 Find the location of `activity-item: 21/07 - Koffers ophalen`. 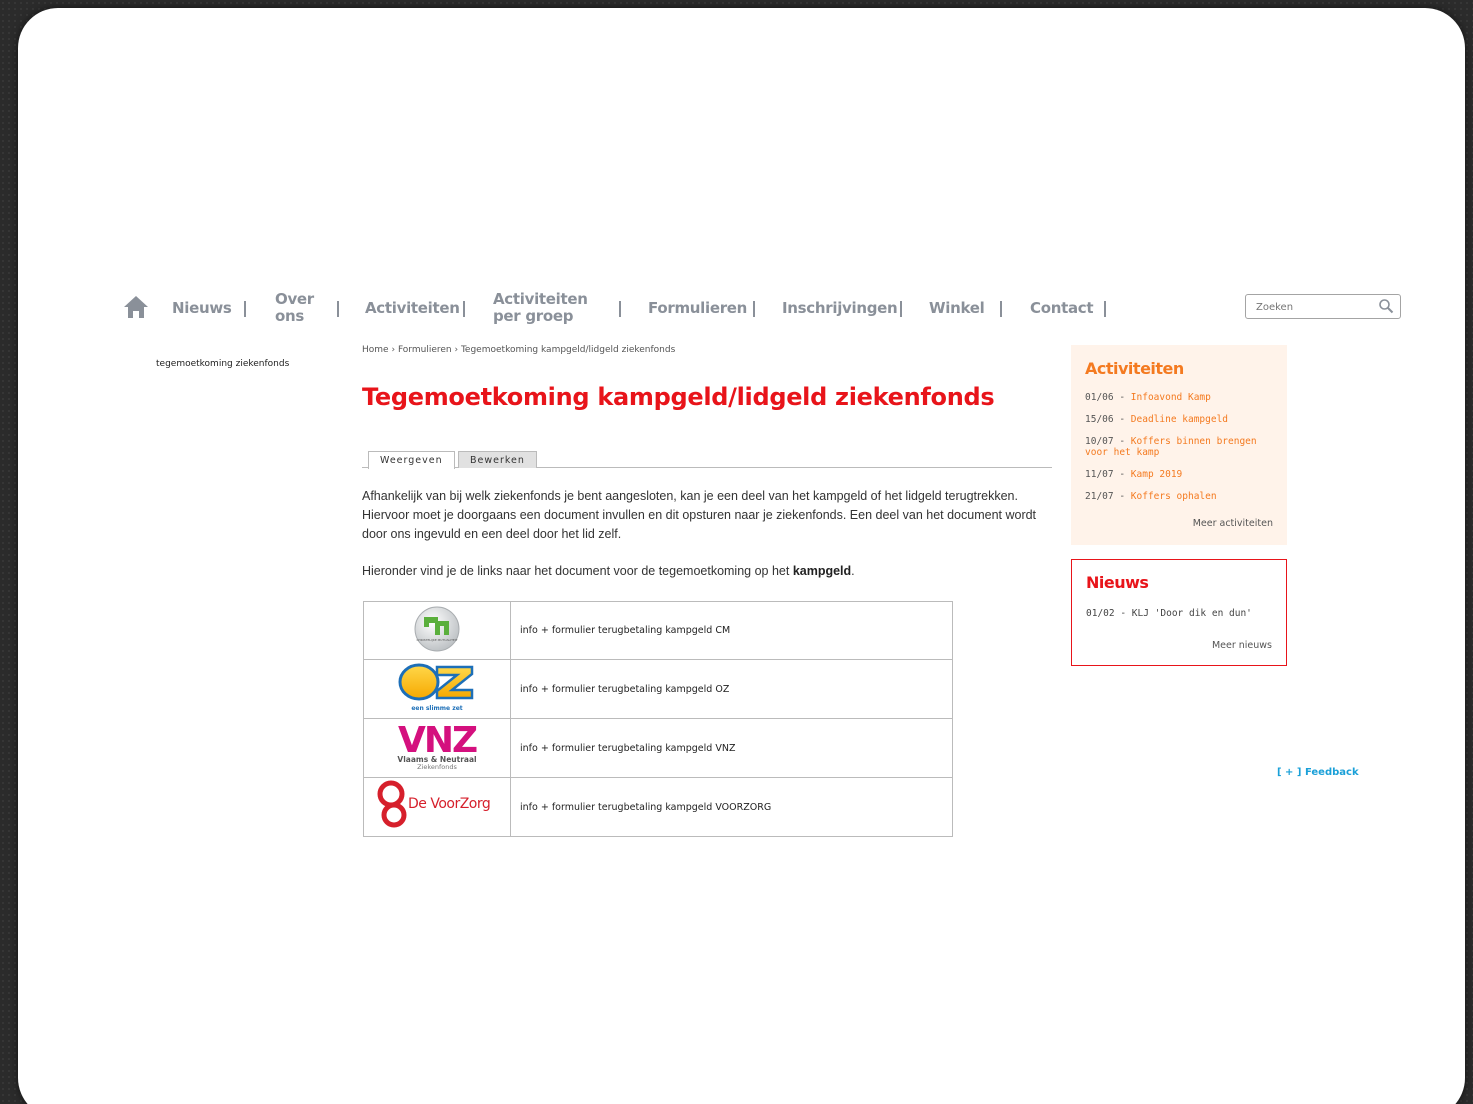

activity-item: 21/07 - Koffers ophalen is located at coordinates (1180, 496).